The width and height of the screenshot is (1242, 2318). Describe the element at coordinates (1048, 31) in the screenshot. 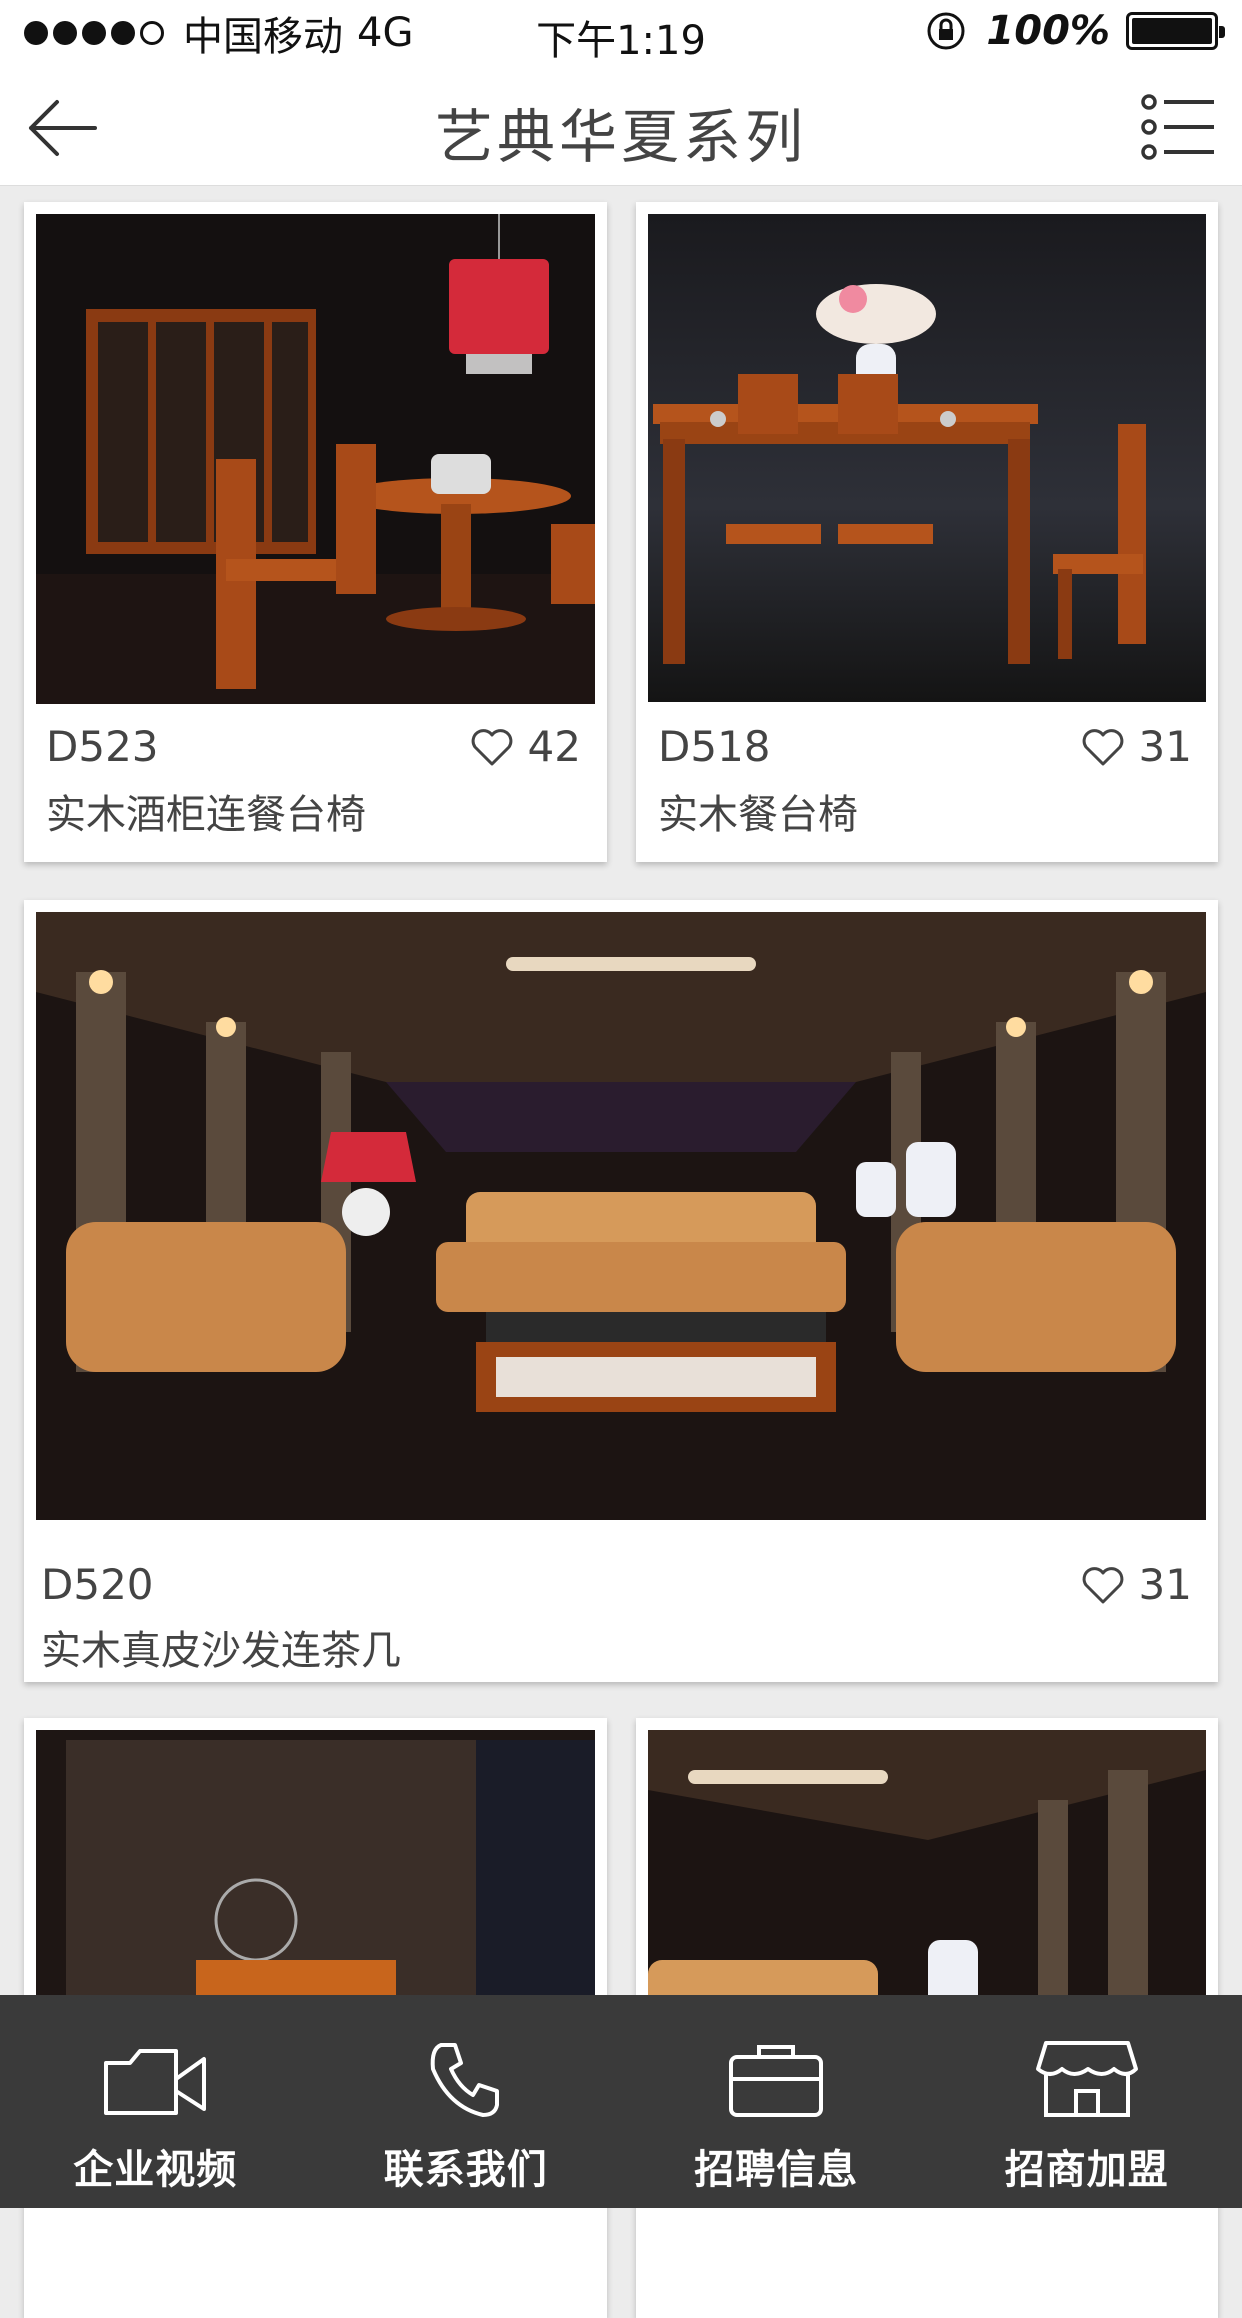

I see `battery-percent: 100%` at that location.